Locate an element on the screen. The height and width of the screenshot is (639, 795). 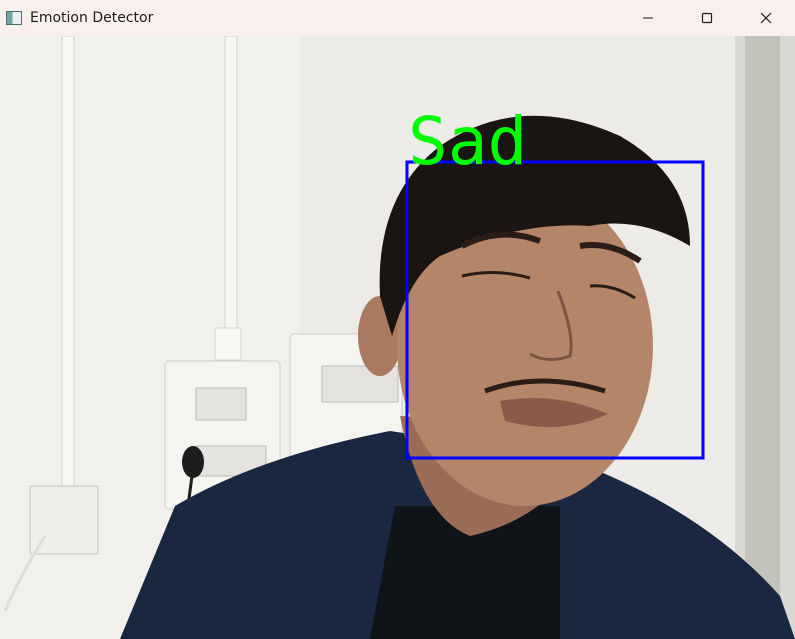
minimize-icon is located at coordinates (647, 18).